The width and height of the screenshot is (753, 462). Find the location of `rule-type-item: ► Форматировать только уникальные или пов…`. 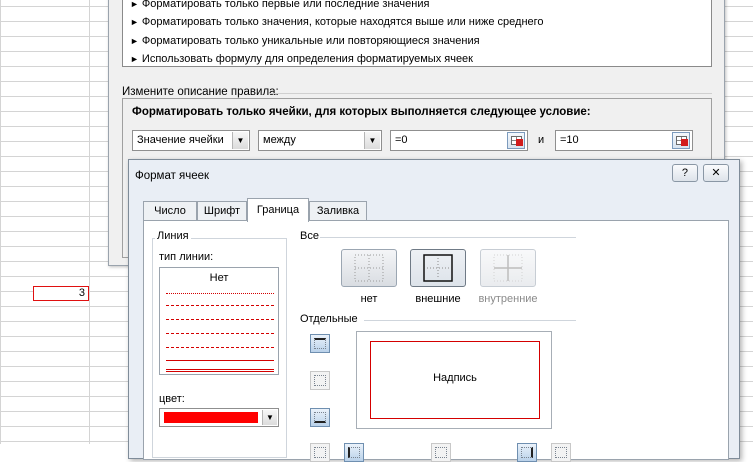

rule-type-item: ► Форматировать только уникальные или пов… is located at coordinates (305, 41).